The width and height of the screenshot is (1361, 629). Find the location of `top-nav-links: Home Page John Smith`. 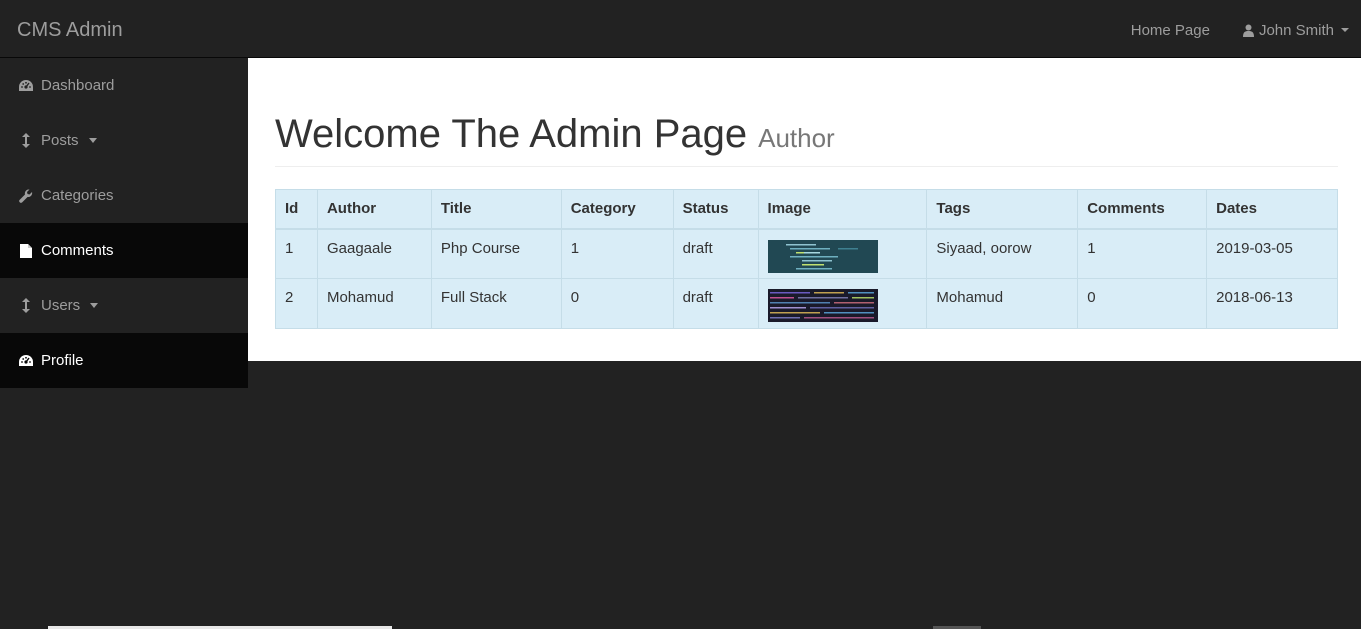

top-nav-links: Home Page John Smith is located at coordinates (1223, 30).